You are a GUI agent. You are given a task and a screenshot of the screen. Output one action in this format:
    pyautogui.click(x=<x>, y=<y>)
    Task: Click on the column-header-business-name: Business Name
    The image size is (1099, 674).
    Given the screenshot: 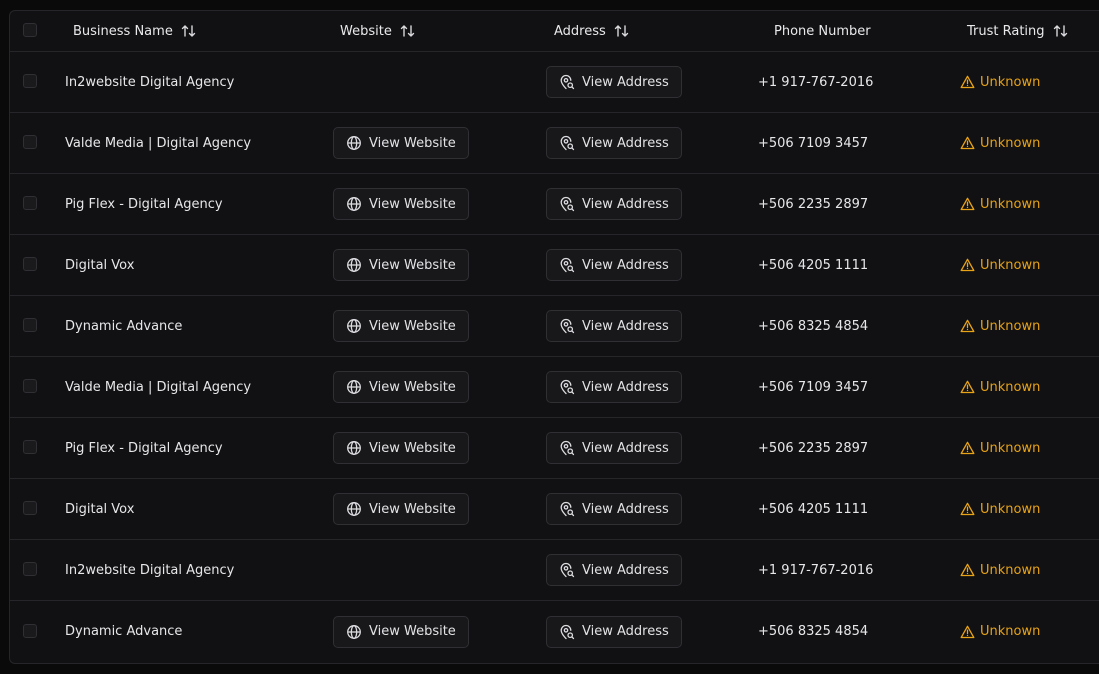 What is the action you would take?
    pyautogui.click(x=135, y=31)
    